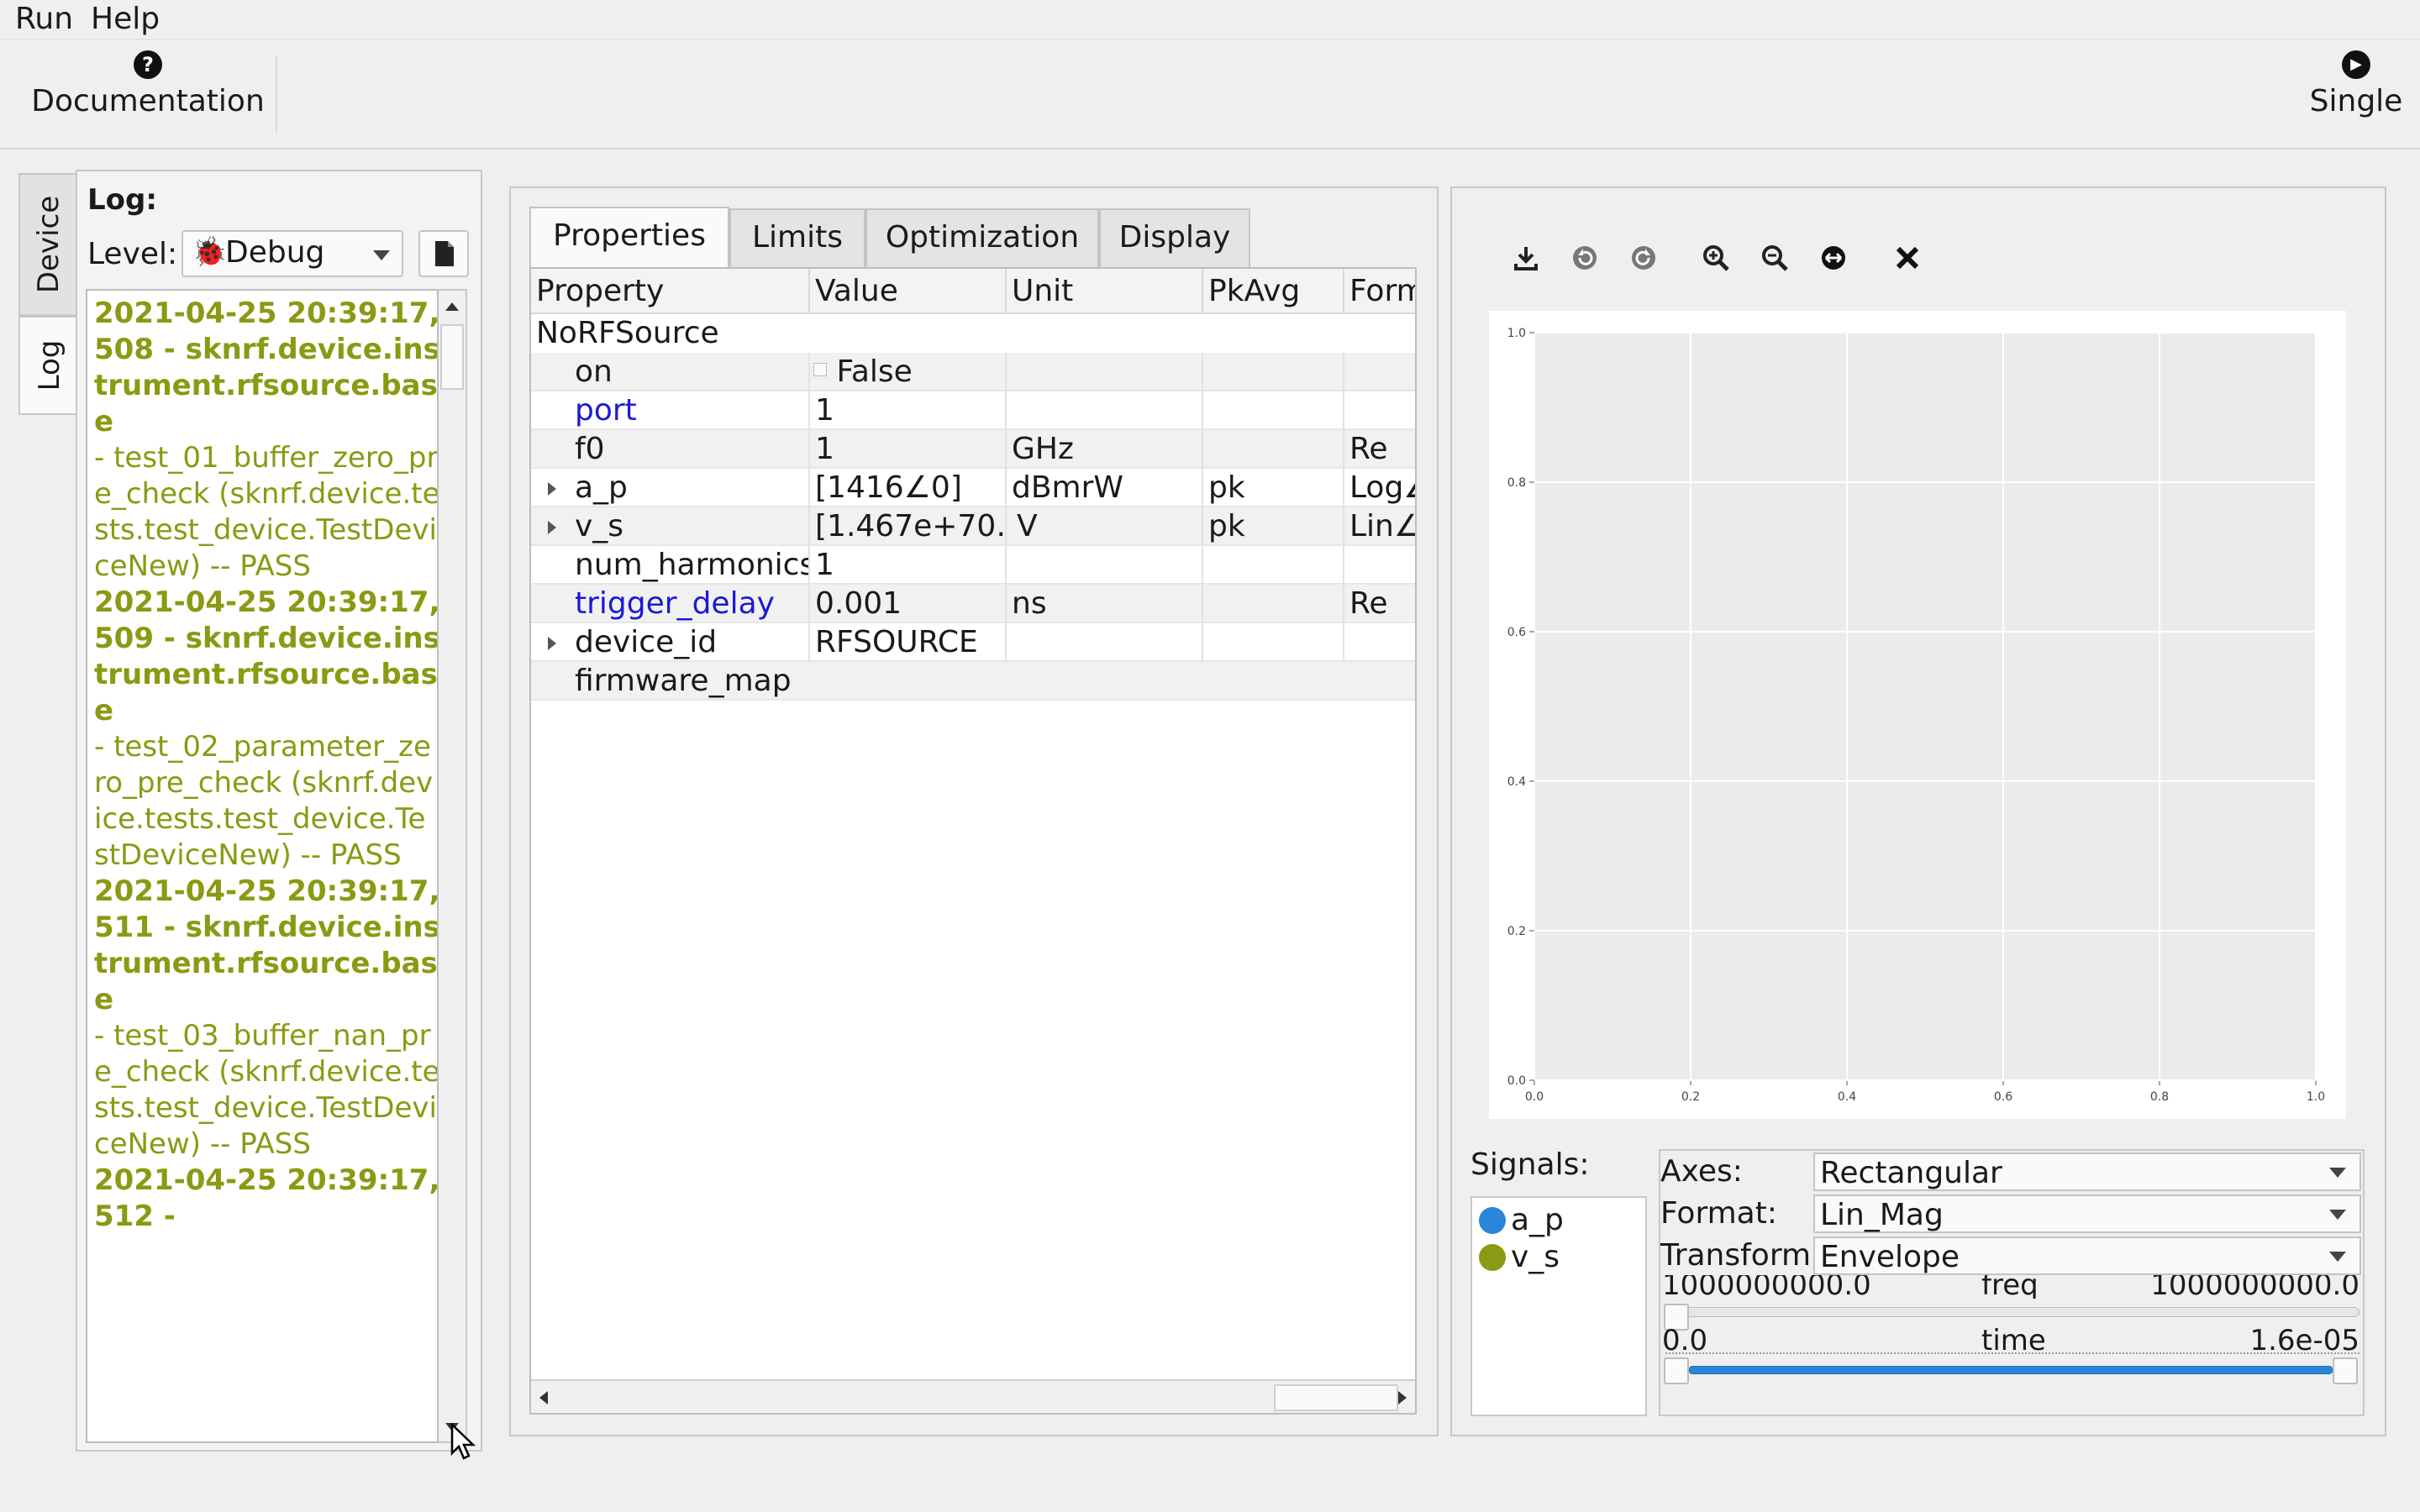 This screenshot has width=2420, height=1512. Describe the element at coordinates (1174, 238) in the screenshot. I see `tab-display: Display` at that location.